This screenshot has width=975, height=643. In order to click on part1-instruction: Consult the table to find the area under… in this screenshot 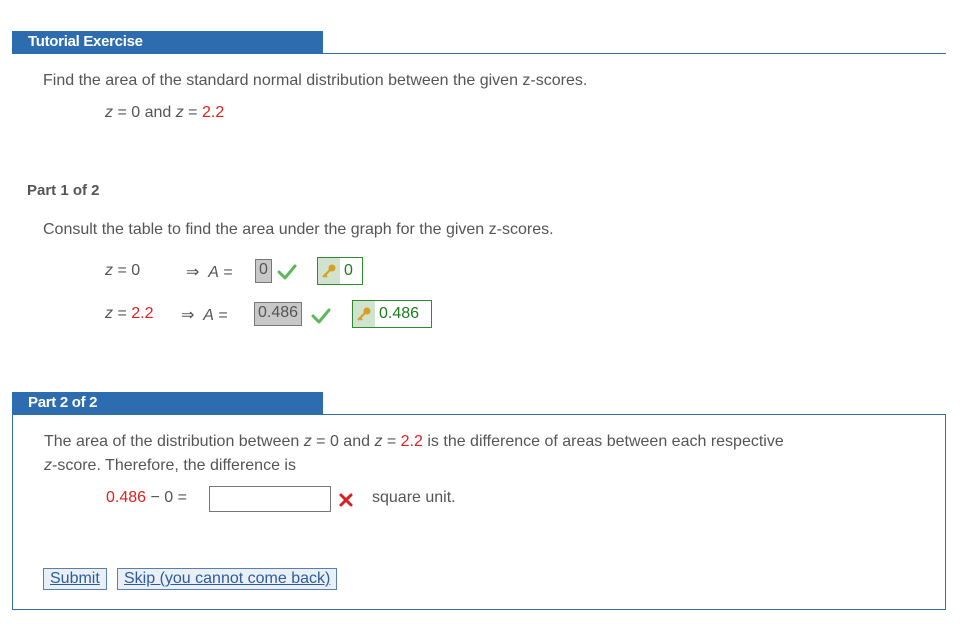, I will do `click(298, 229)`.